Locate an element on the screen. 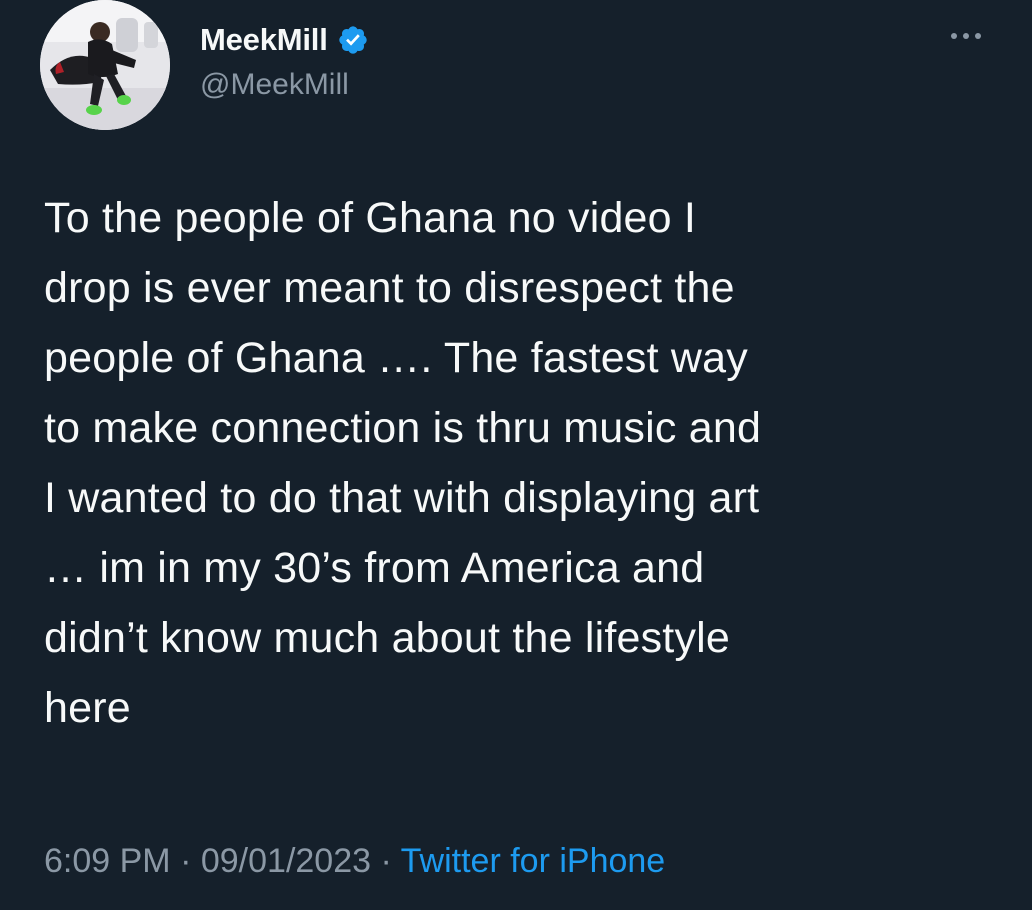  author-handle: @MeekMill is located at coordinates (274, 85).